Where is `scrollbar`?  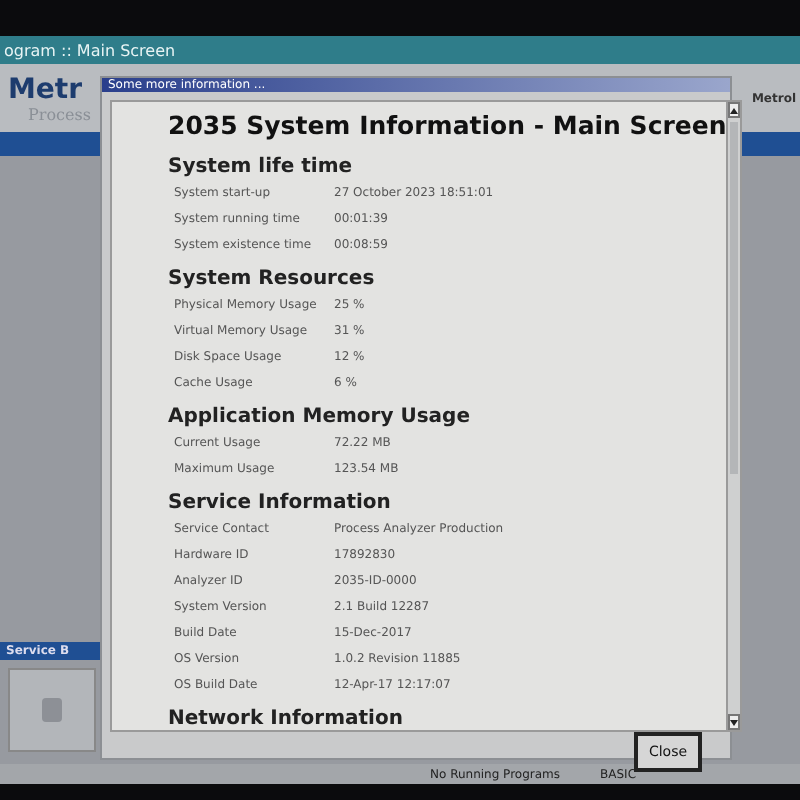
scrollbar is located at coordinates (735, 416).